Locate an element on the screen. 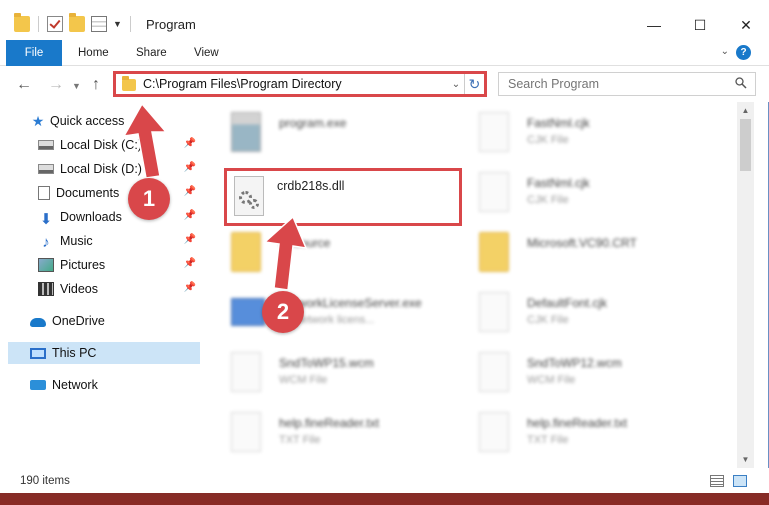  help-button: ? is located at coordinates (743, 52).